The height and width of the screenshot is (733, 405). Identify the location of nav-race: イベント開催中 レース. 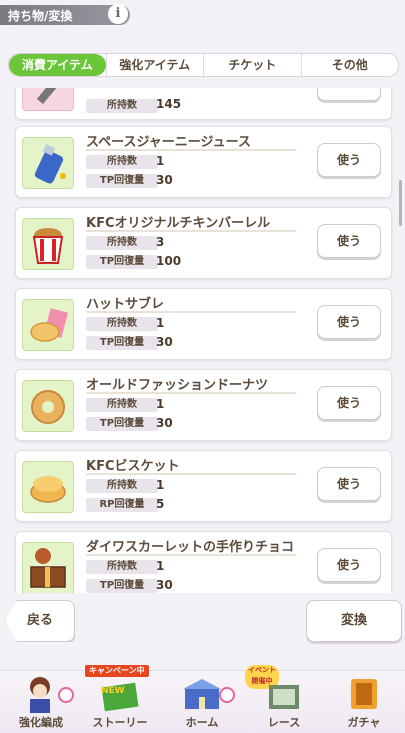
(284, 699).